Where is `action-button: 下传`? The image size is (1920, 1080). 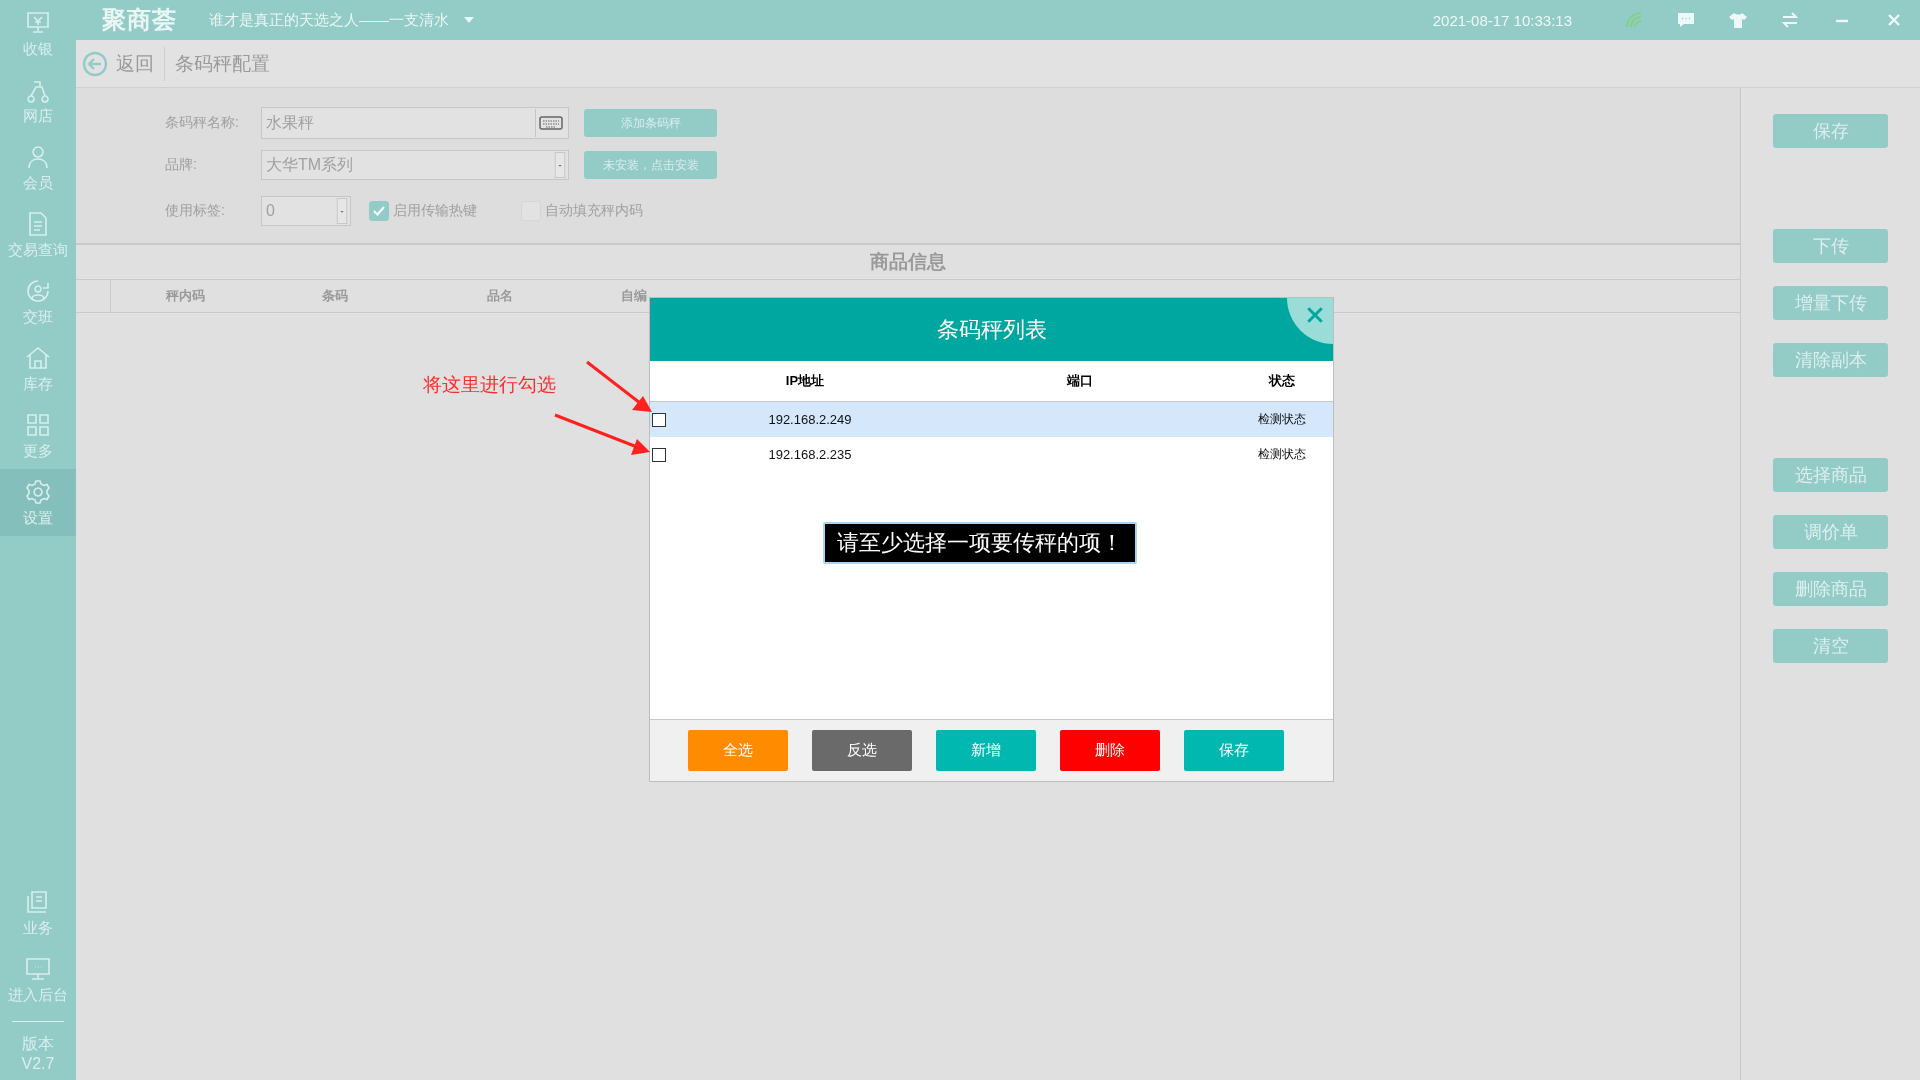 action-button: 下传 is located at coordinates (1830, 246).